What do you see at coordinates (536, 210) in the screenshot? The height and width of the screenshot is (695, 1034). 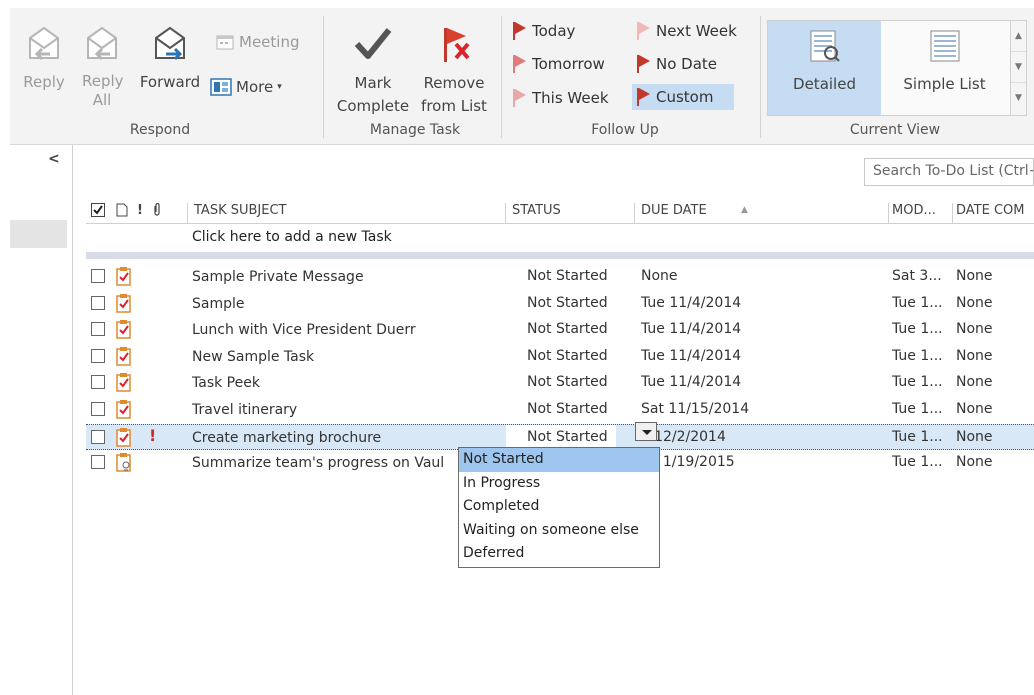 I see `column-status: STATUS` at bounding box center [536, 210].